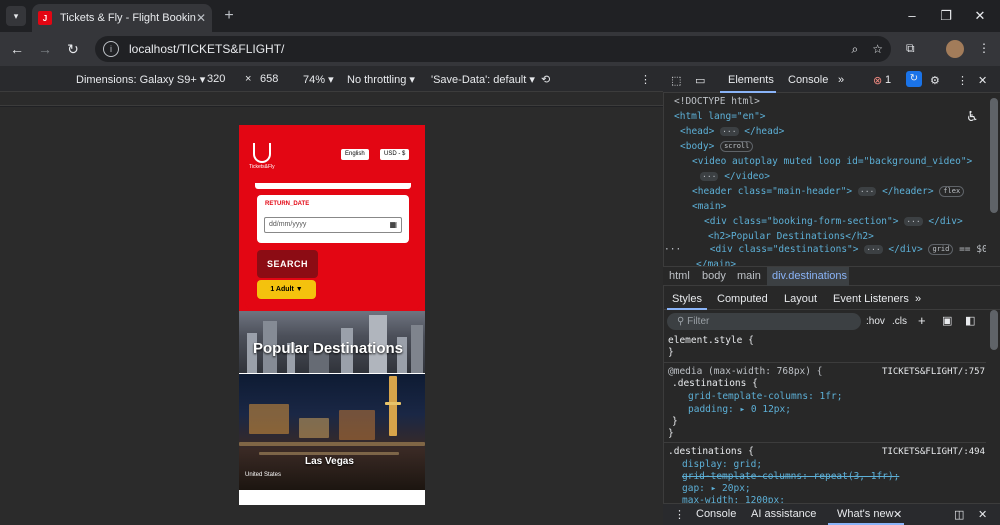 The image size is (1000, 525). What do you see at coordinates (483, 79) in the screenshot?
I see `save-data-select: 'Save-Data': default ▾` at bounding box center [483, 79].